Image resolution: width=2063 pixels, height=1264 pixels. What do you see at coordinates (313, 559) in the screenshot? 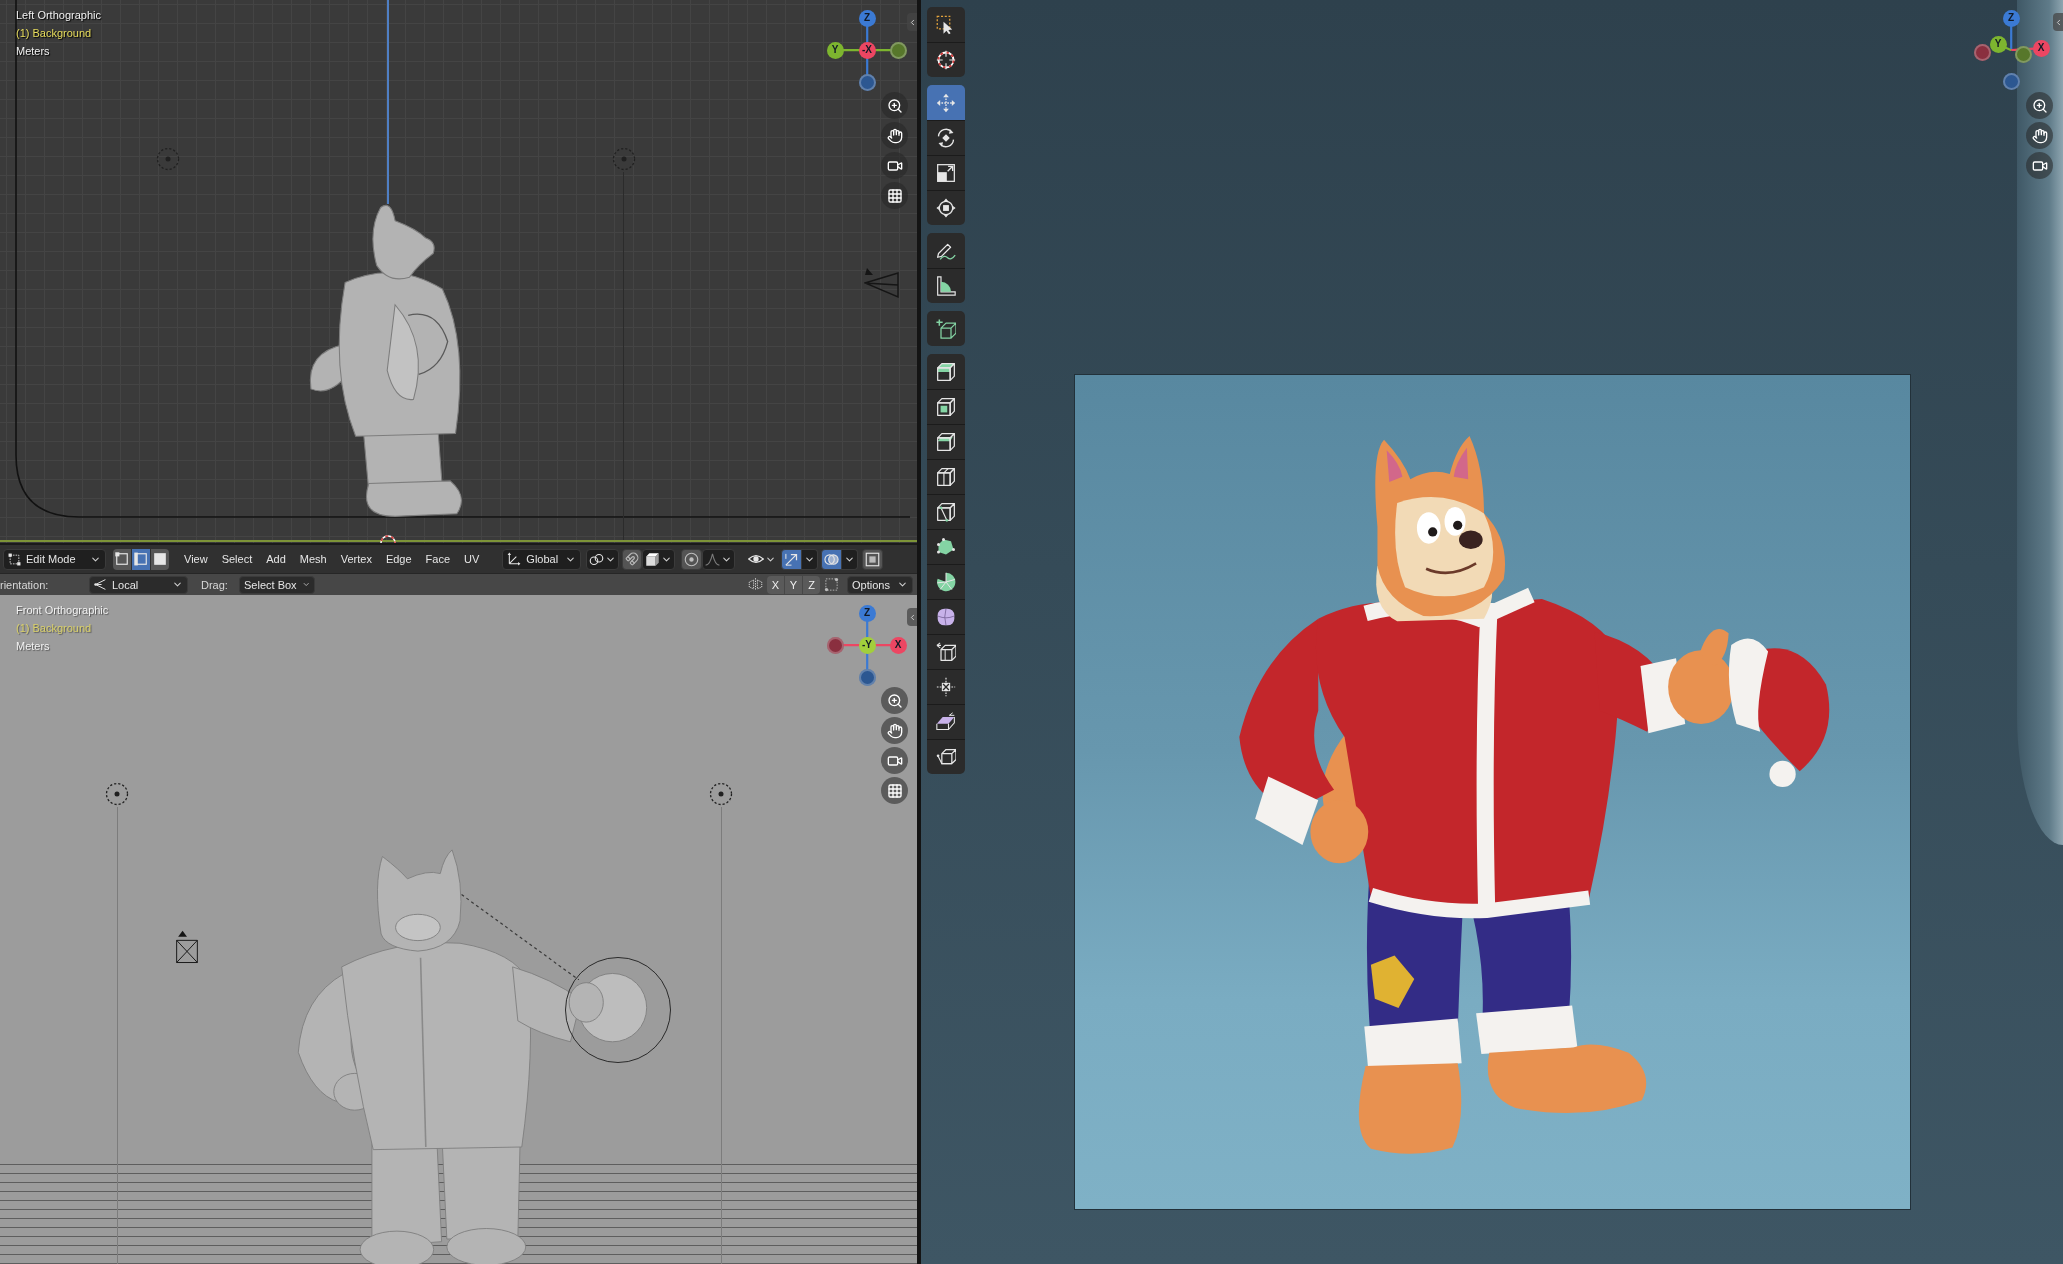
I see `menu-item: Mesh` at bounding box center [313, 559].